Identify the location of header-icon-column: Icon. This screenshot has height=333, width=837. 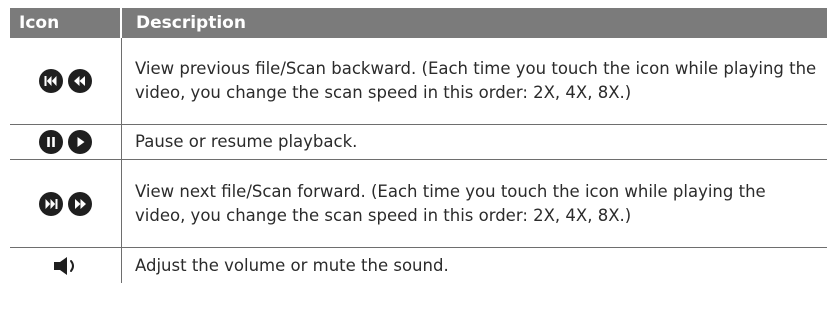
(66, 23).